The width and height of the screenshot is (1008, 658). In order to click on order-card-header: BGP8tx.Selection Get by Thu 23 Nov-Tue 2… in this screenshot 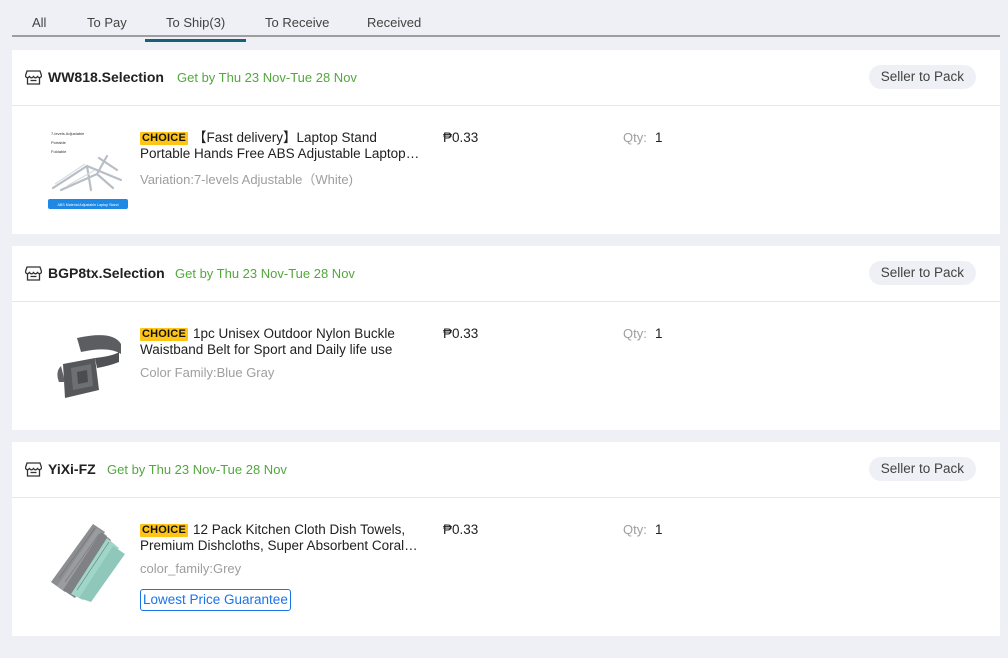, I will do `click(506, 274)`.